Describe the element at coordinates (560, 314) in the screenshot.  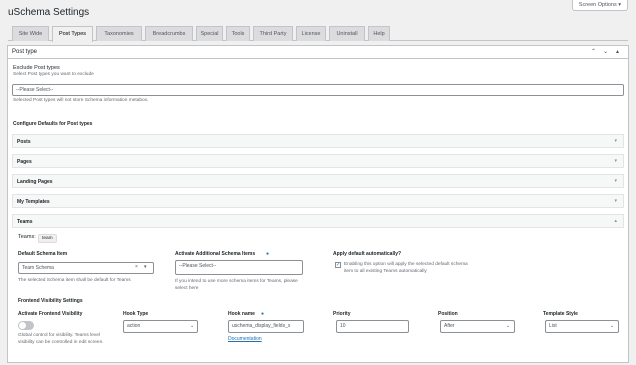
I see `template-style-label: Template Style` at that location.